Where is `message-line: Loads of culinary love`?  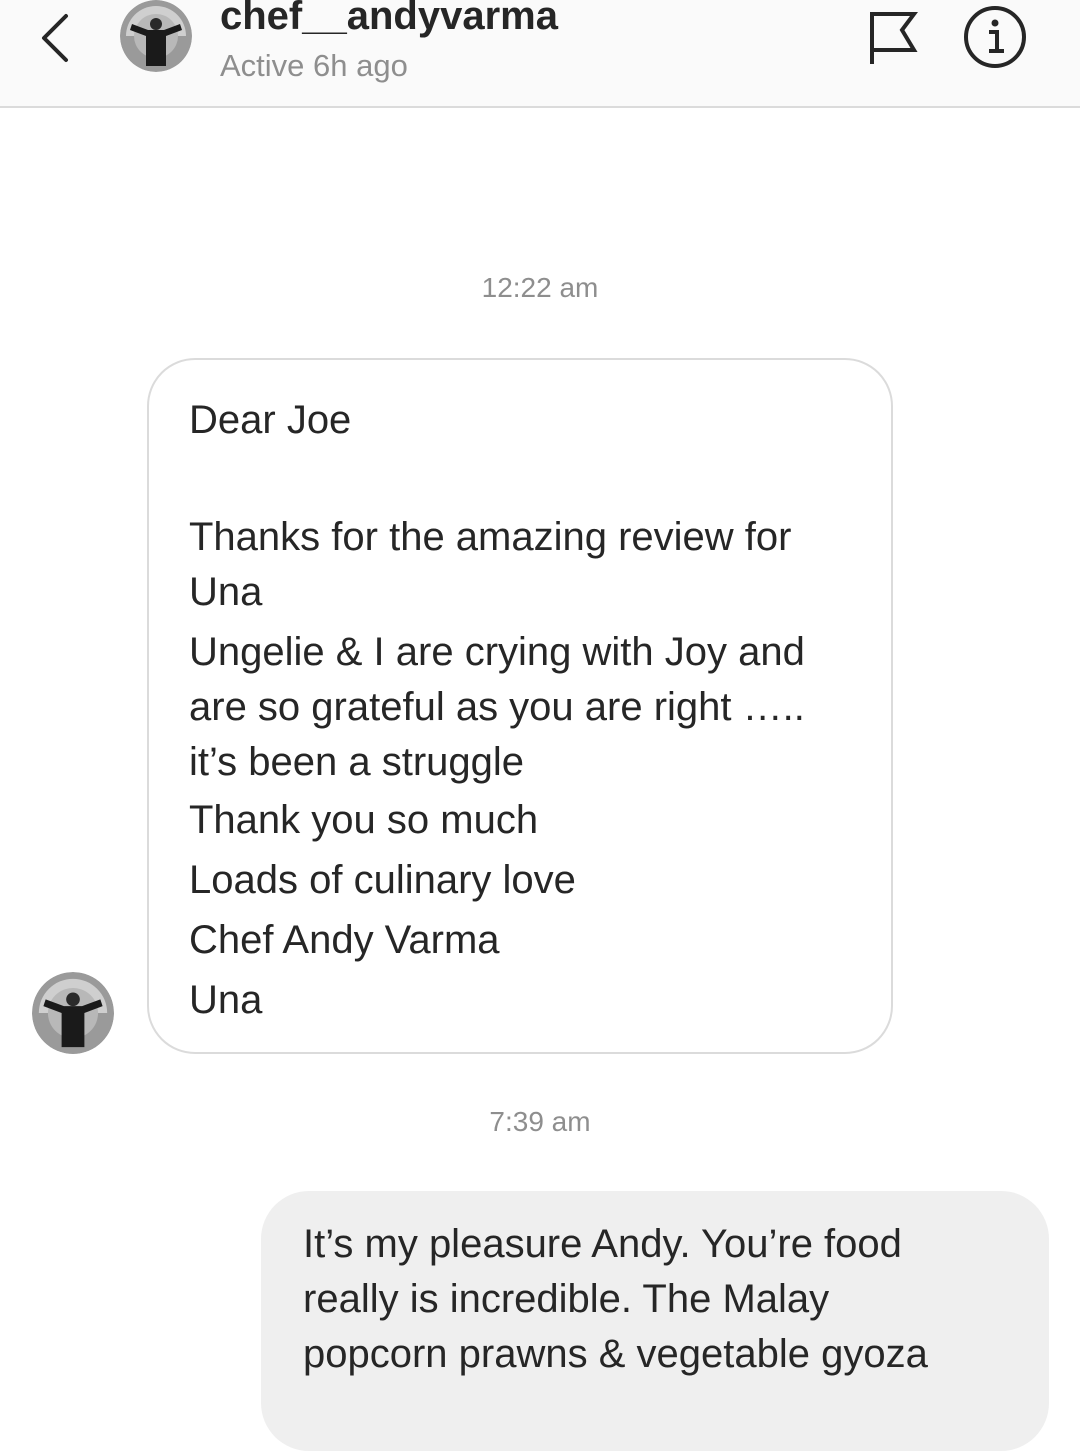 message-line: Loads of culinary love is located at coordinates (382, 880).